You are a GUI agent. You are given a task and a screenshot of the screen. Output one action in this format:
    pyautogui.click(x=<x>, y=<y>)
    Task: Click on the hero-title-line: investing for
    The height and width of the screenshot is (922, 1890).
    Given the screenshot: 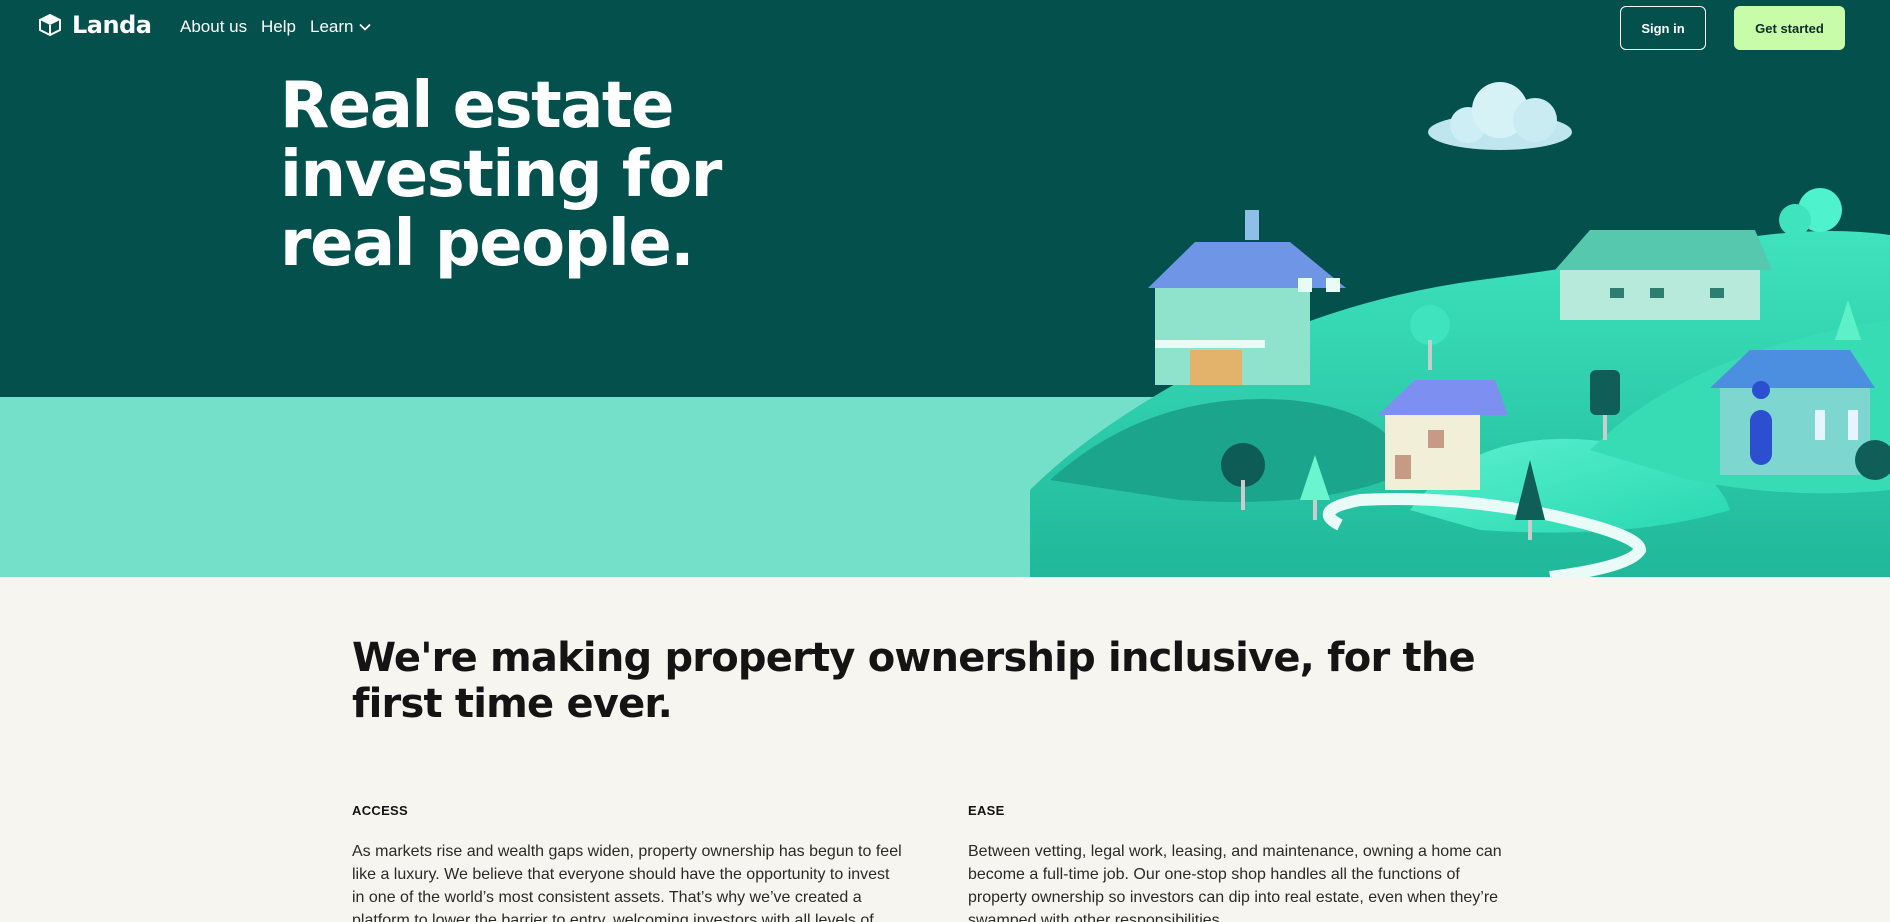 What is the action you would take?
    pyautogui.click(x=501, y=175)
    